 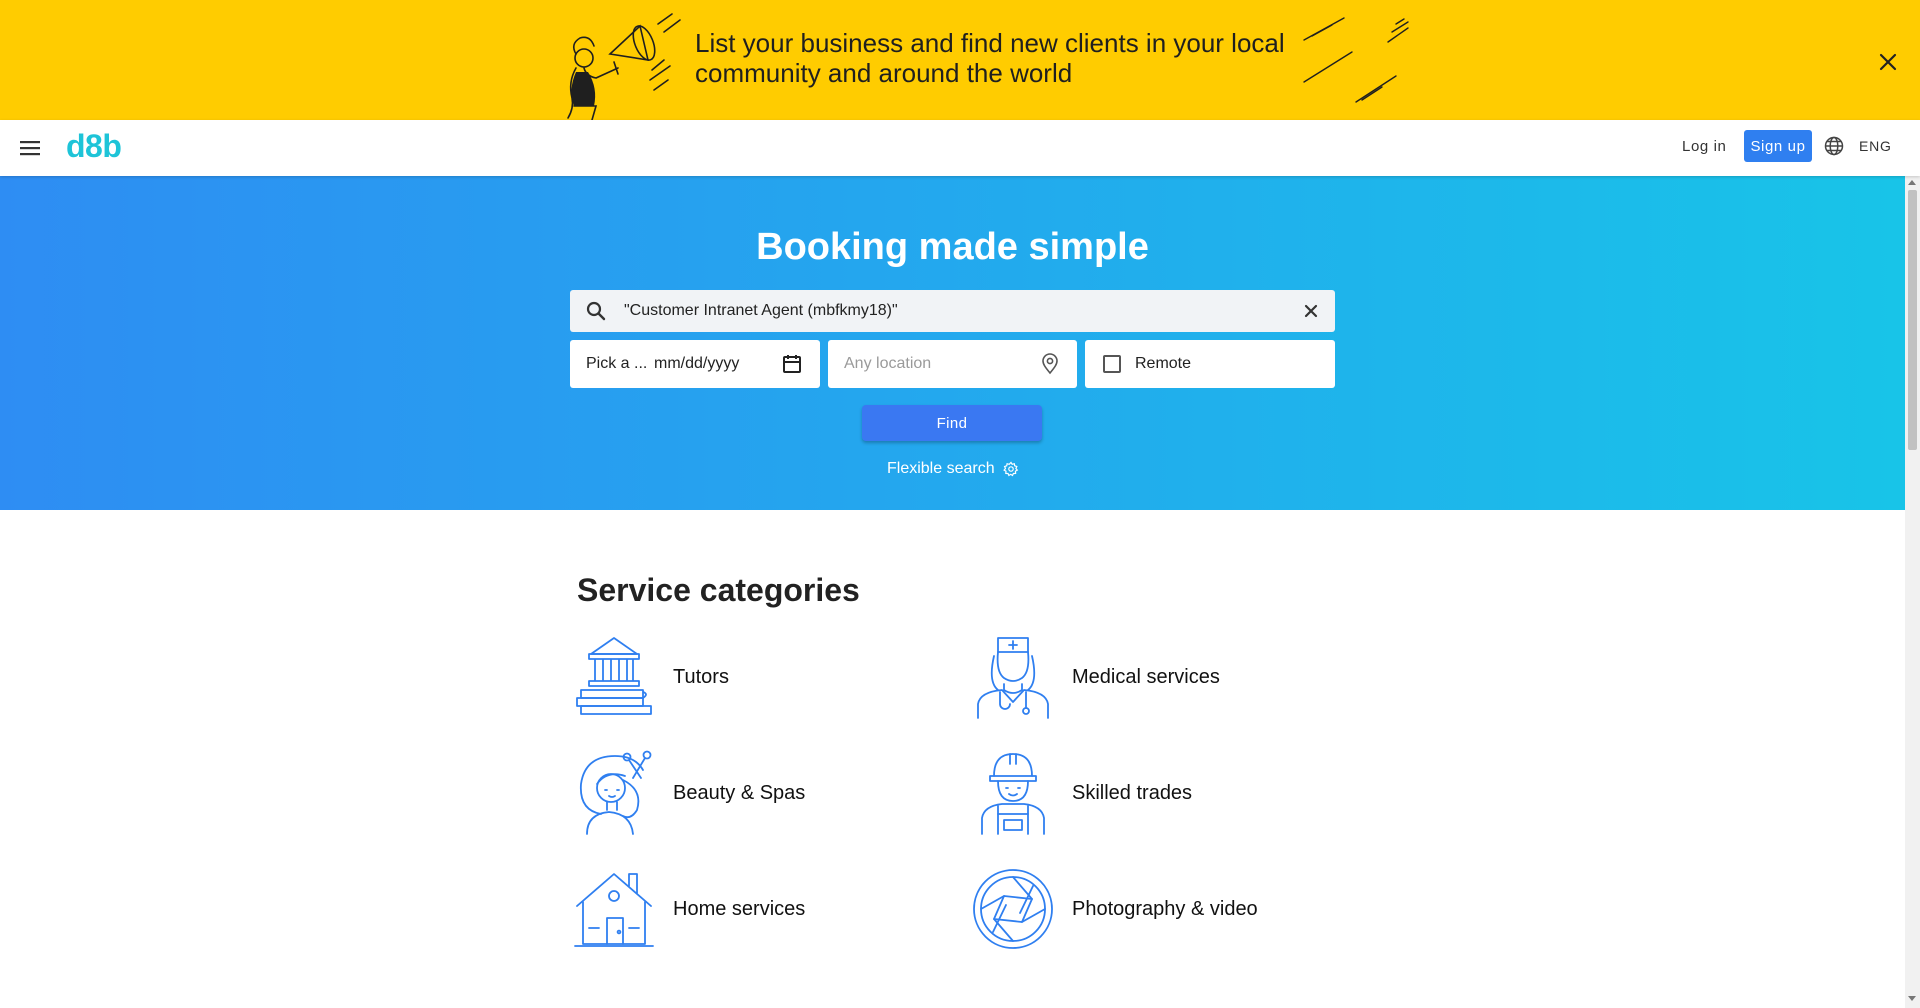 What do you see at coordinates (624, 66) in the screenshot?
I see `megaphone-illustration-icon` at bounding box center [624, 66].